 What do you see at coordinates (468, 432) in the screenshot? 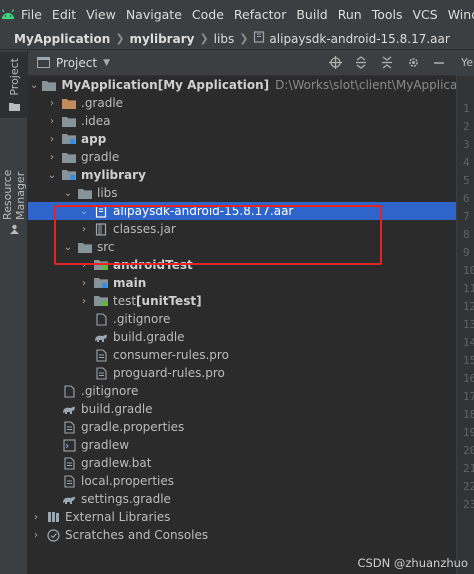
I see `line-number: 19` at bounding box center [468, 432].